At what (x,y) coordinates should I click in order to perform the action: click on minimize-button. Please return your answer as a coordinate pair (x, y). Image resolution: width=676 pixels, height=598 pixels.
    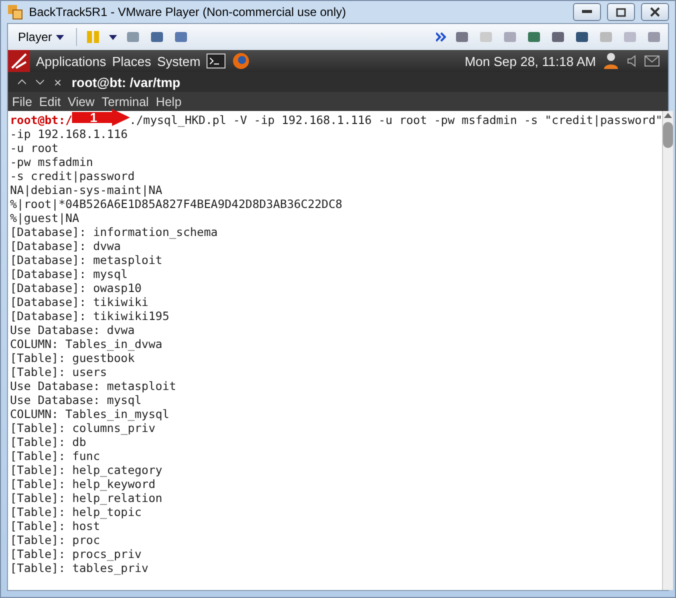
    Looking at the image, I should click on (587, 12).